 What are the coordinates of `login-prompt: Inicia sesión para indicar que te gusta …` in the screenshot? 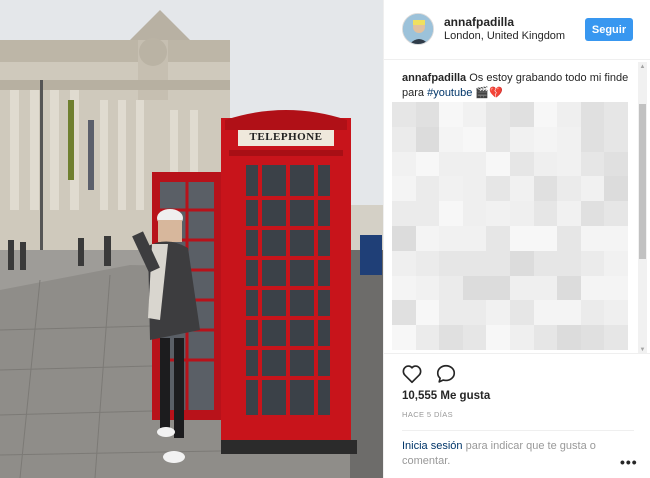 It's located at (509, 454).